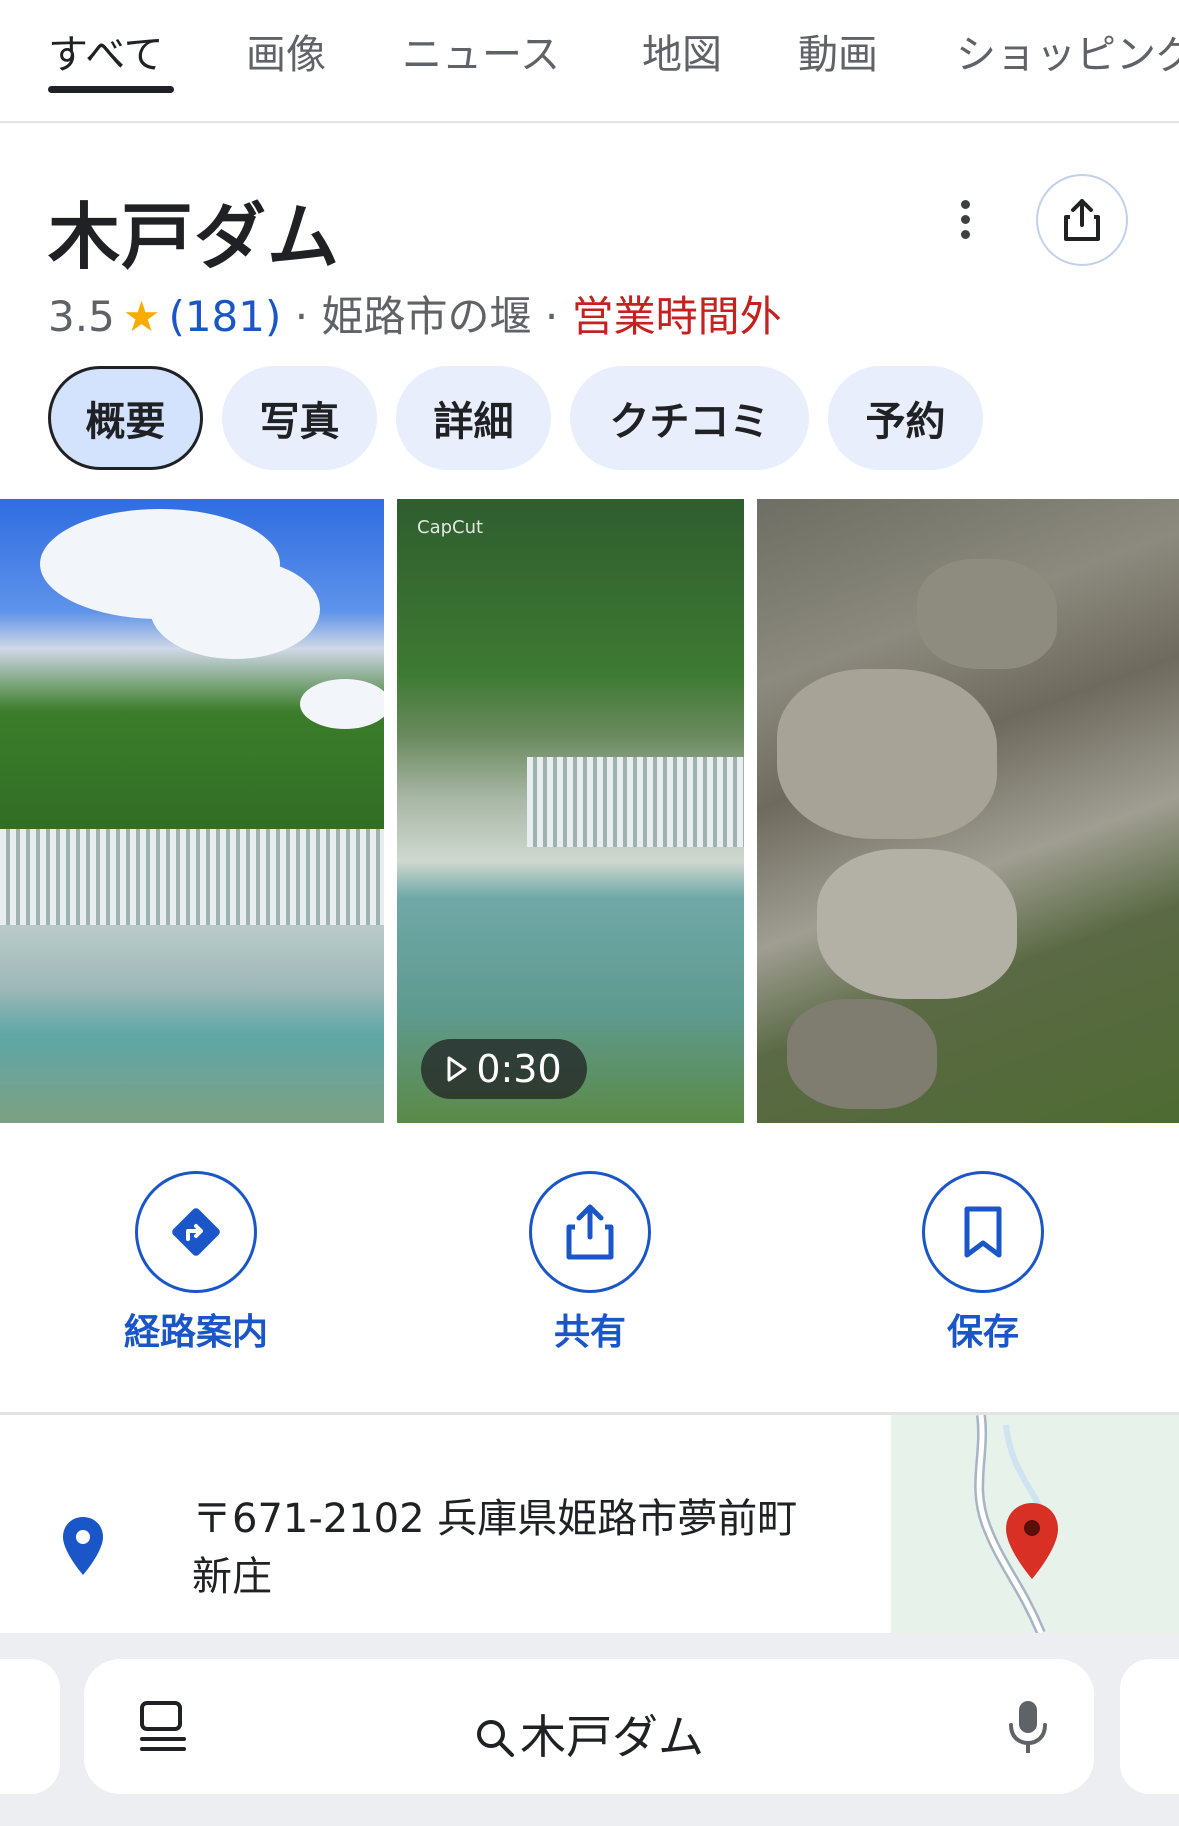  What do you see at coordinates (589, 1332) in the screenshot?
I see `share-label: 共有` at bounding box center [589, 1332].